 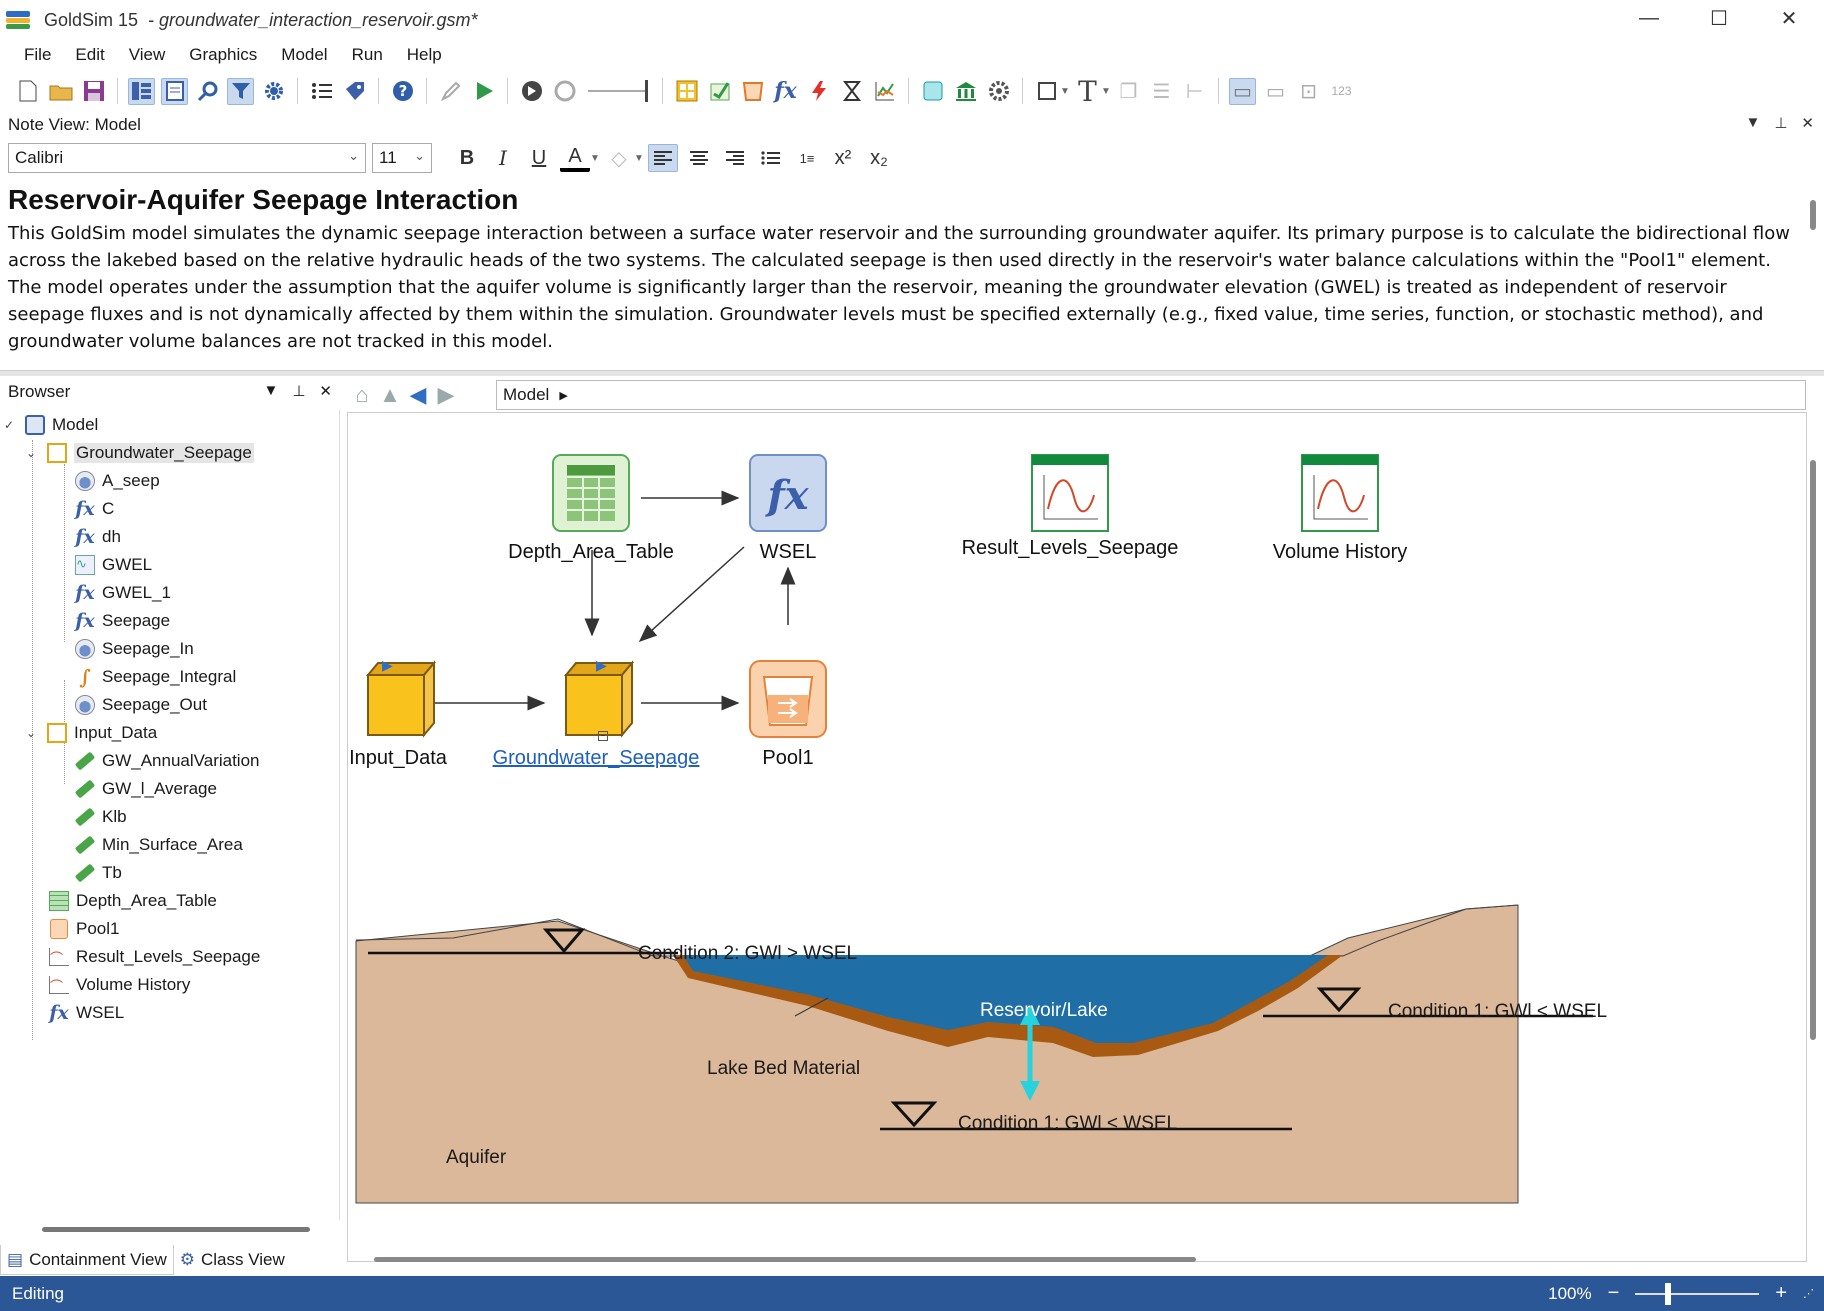 I want to click on maximize-button: ☐, so click(x=1719, y=18).